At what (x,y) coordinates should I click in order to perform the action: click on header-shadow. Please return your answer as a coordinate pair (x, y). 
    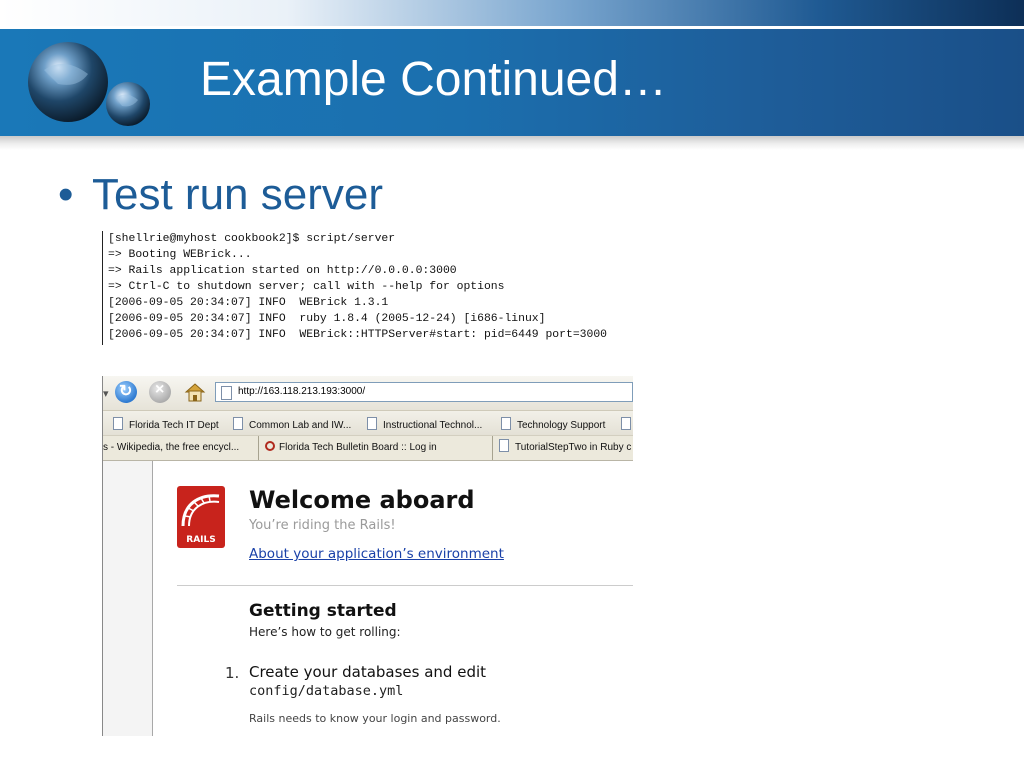
    Looking at the image, I should click on (512, 143).